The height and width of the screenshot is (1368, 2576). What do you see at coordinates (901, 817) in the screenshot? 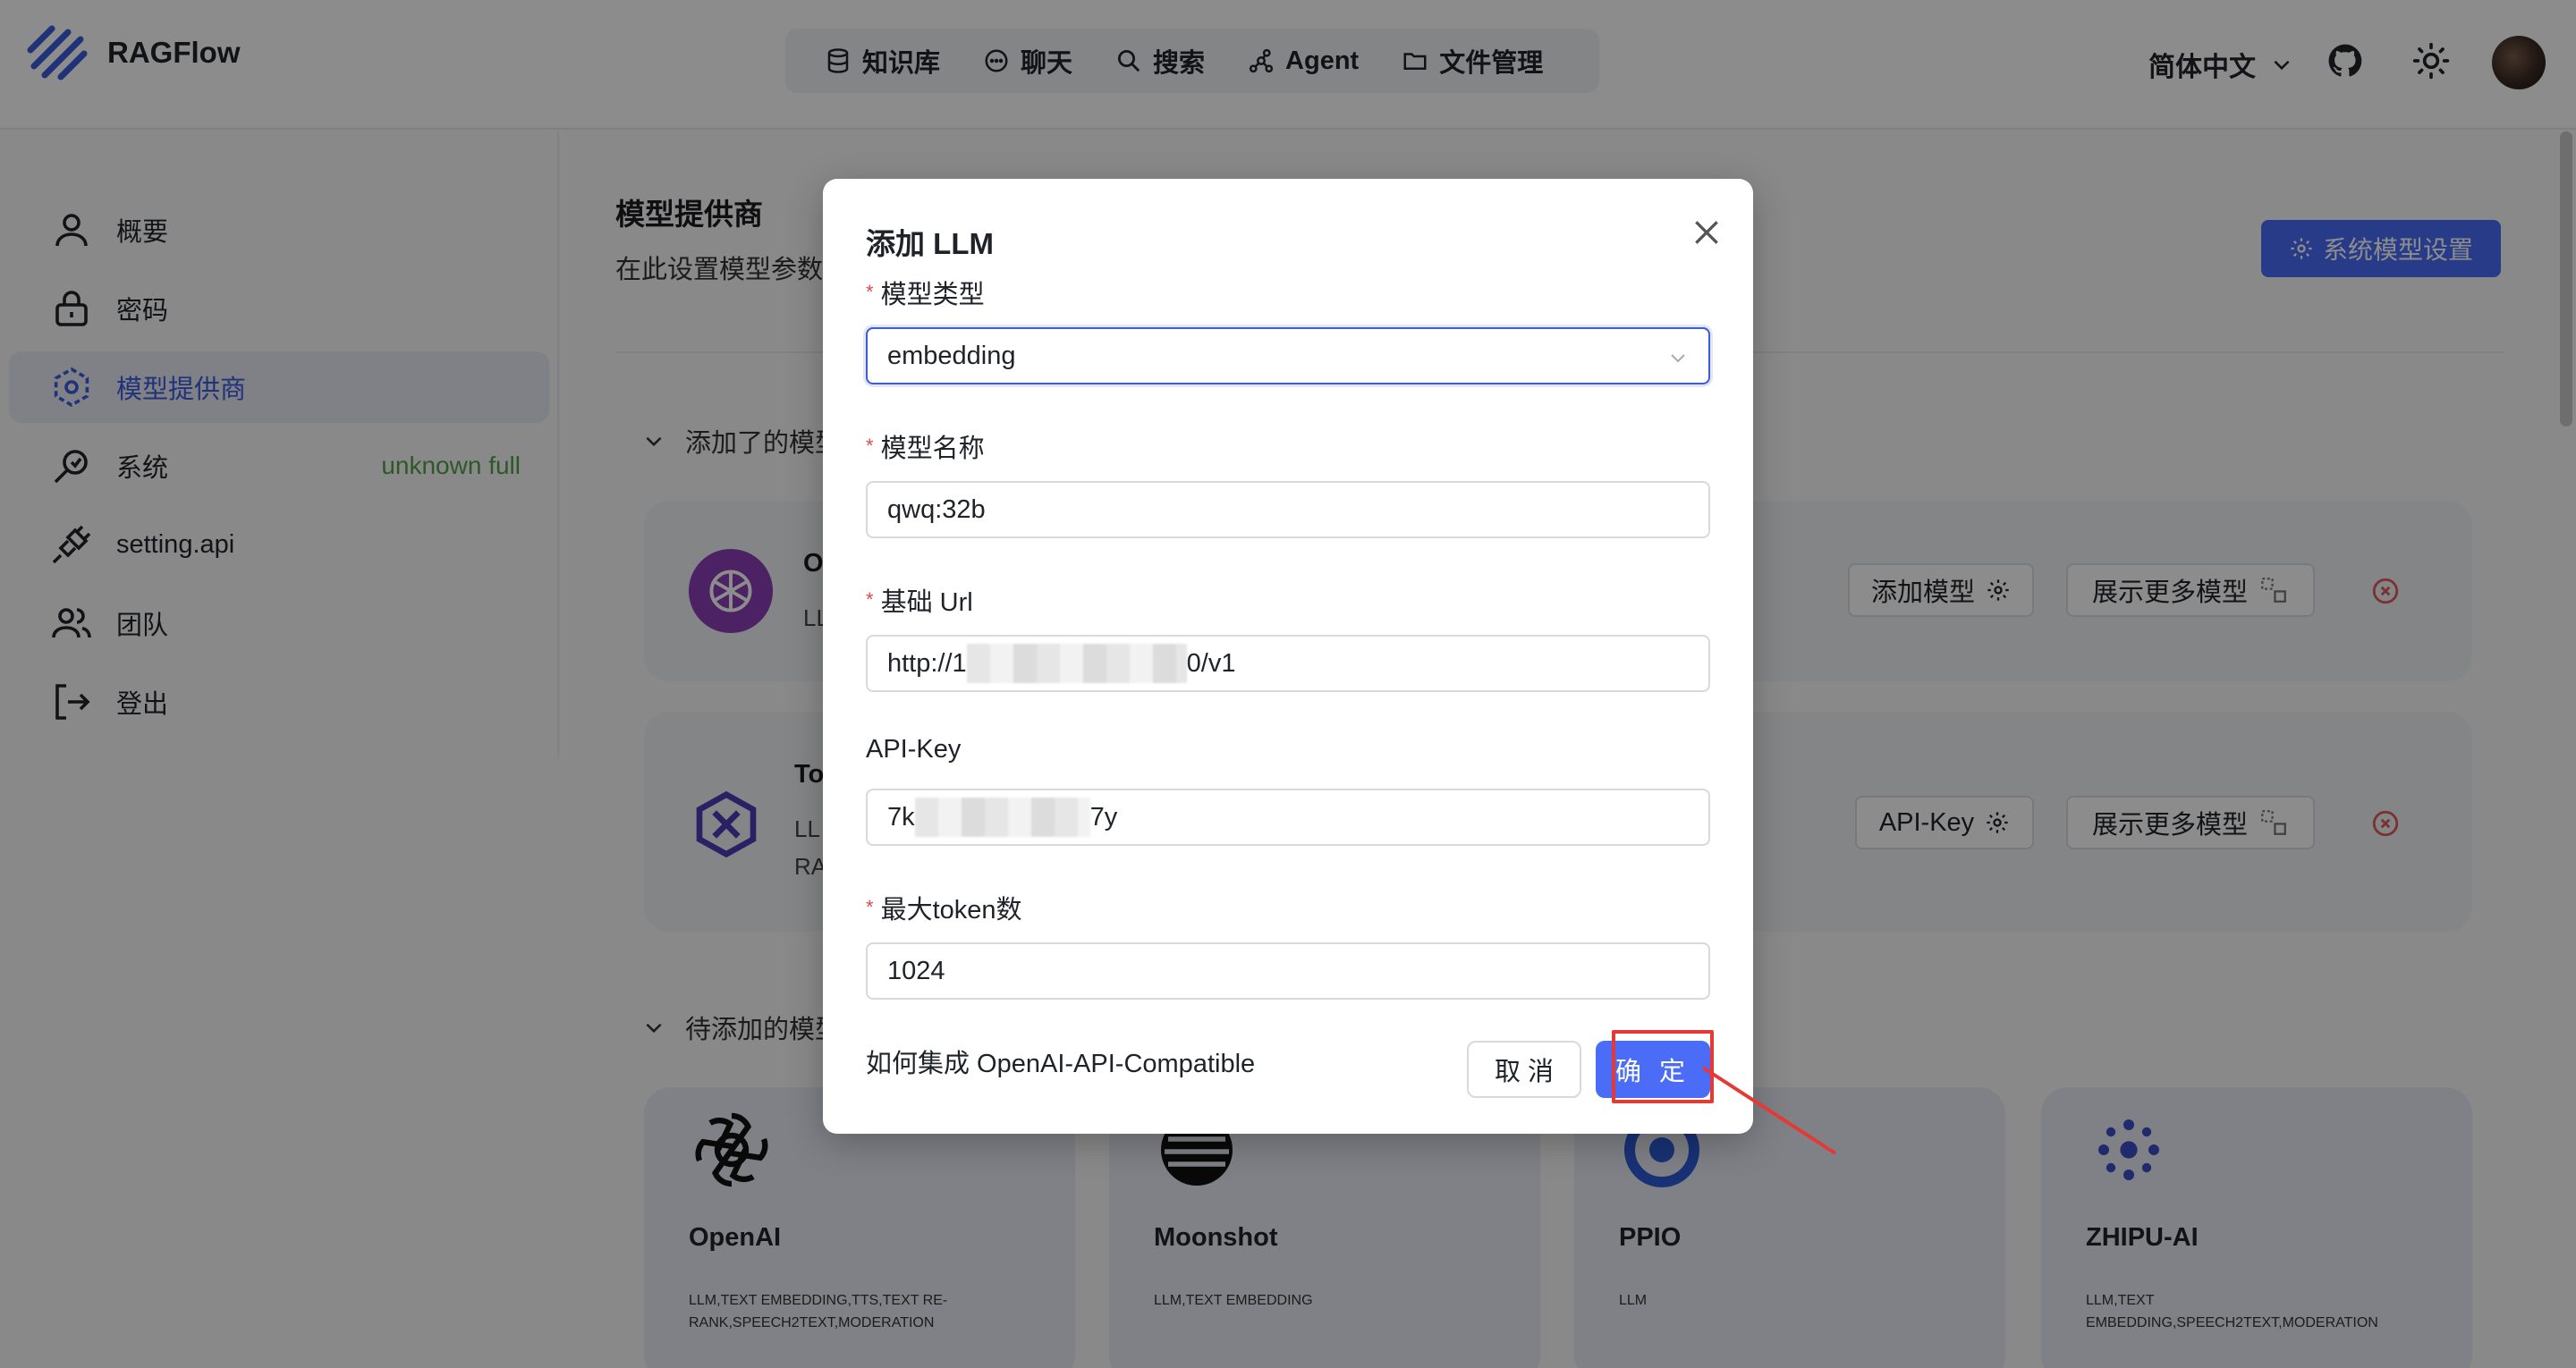
I see `input-value-prefix: 7k` at bounding box center [901, 817].